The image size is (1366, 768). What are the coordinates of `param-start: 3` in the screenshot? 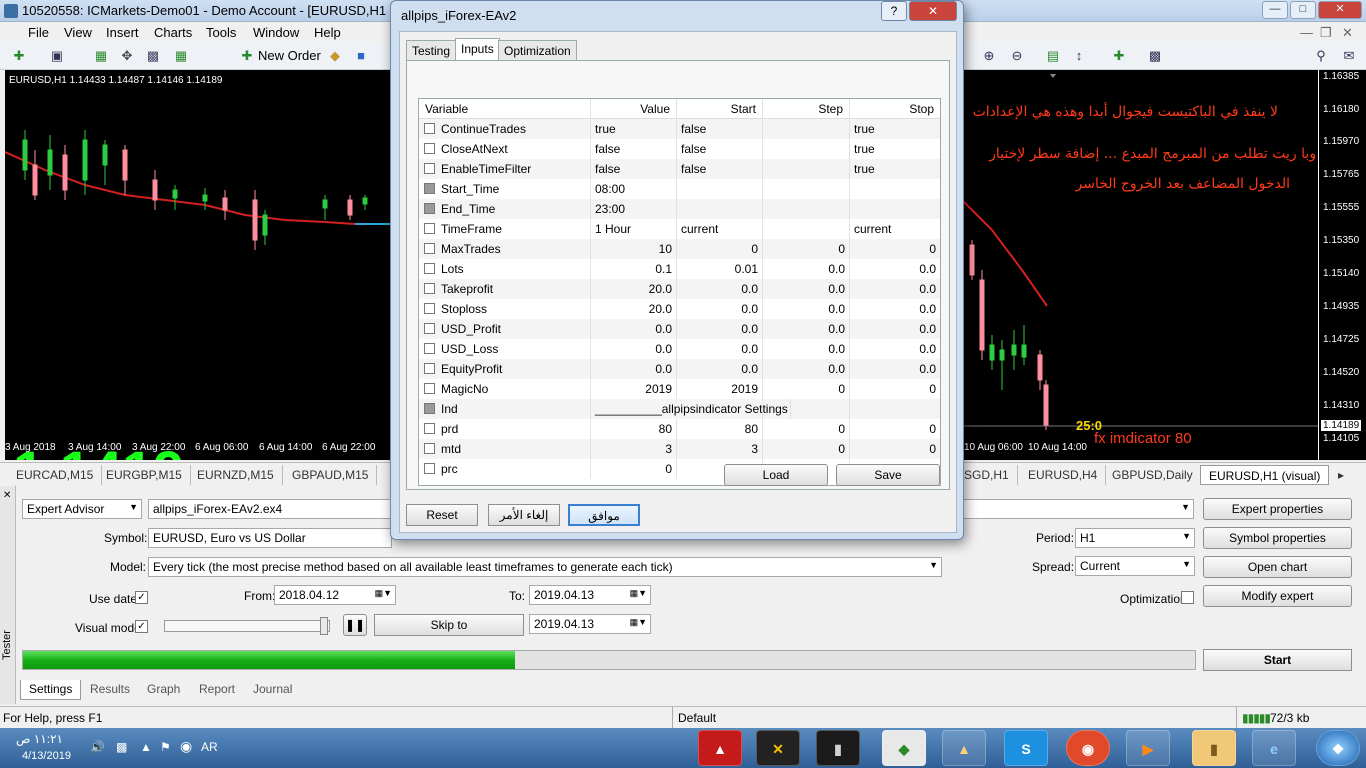 It's located at (720, 449).